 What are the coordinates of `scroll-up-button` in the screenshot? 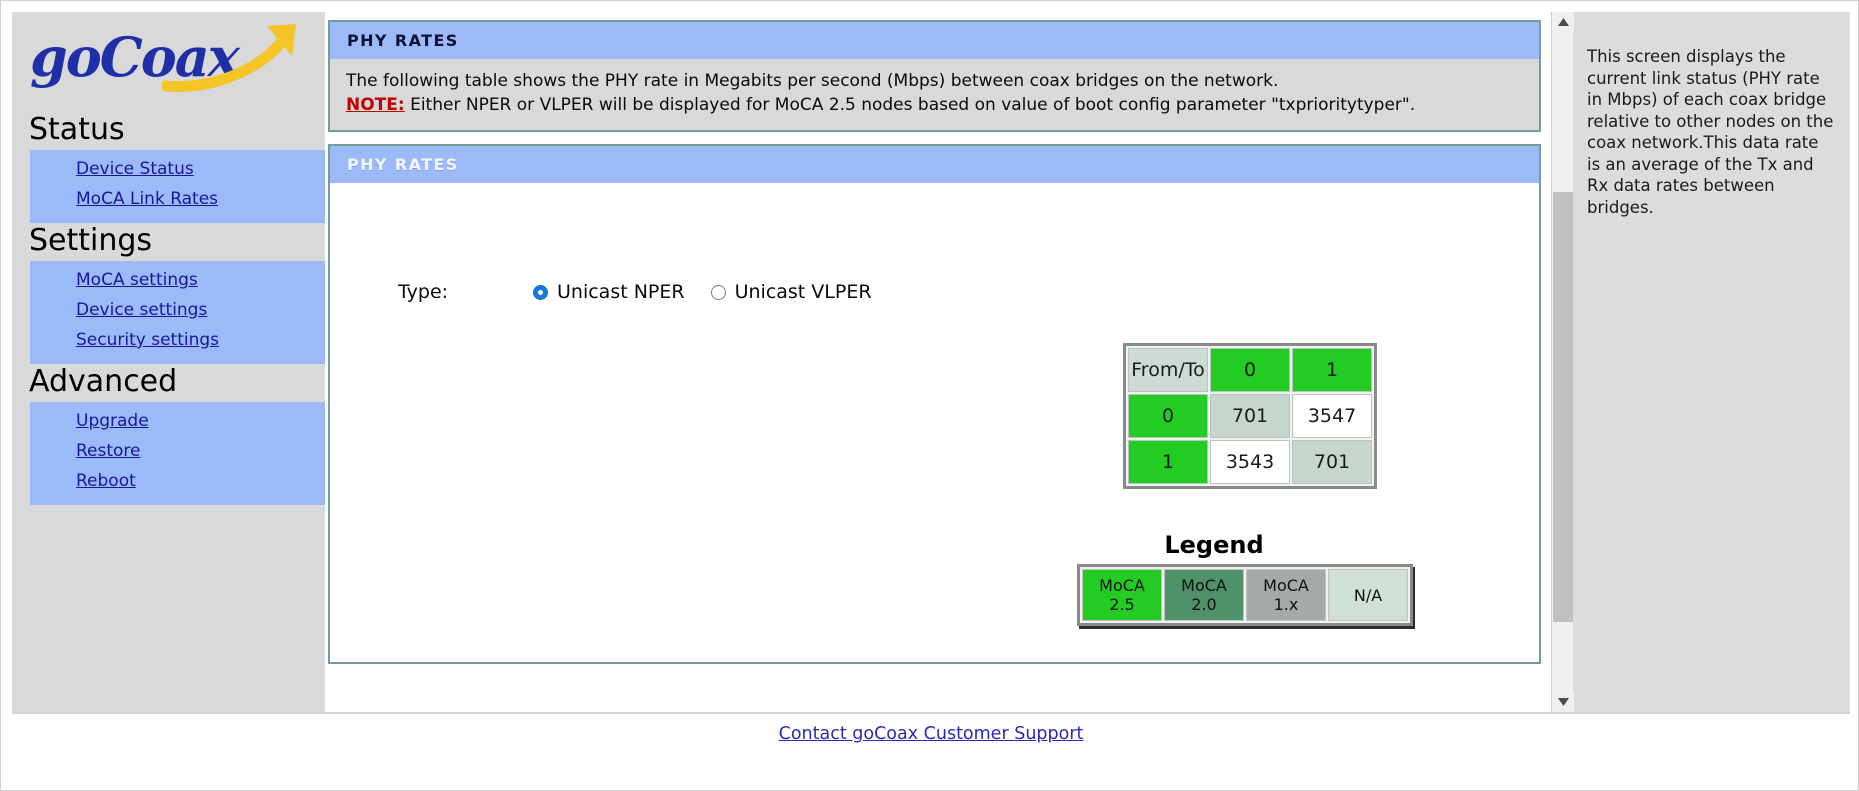 It's located at (1563, 22).